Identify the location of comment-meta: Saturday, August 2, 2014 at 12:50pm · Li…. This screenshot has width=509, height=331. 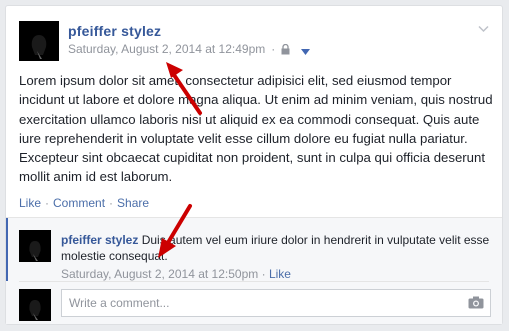
(176, 274).